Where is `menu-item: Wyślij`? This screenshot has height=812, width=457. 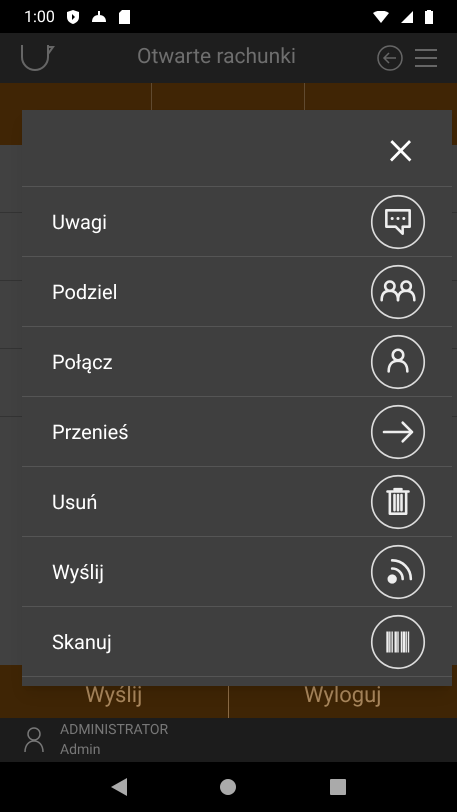
menu-item: Wyślij is located at coordinates (237, 572).